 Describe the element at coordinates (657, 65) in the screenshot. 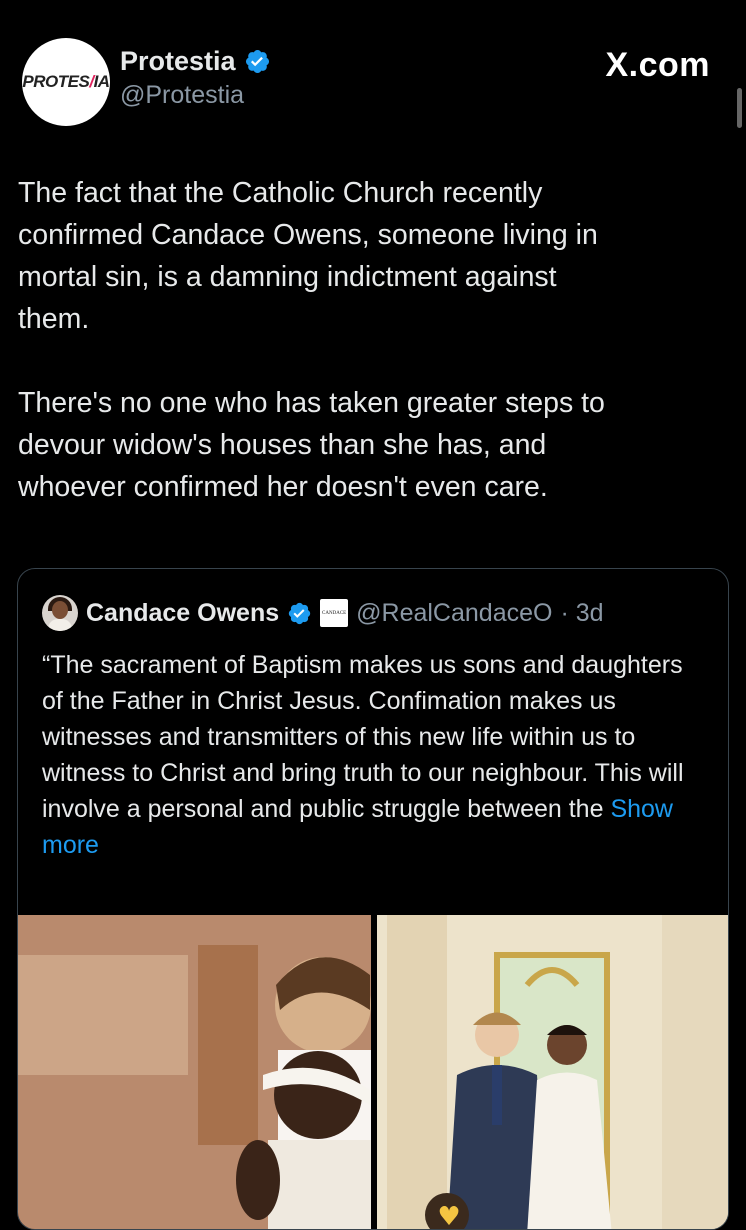

I see `x-logo: X.com` at that location.